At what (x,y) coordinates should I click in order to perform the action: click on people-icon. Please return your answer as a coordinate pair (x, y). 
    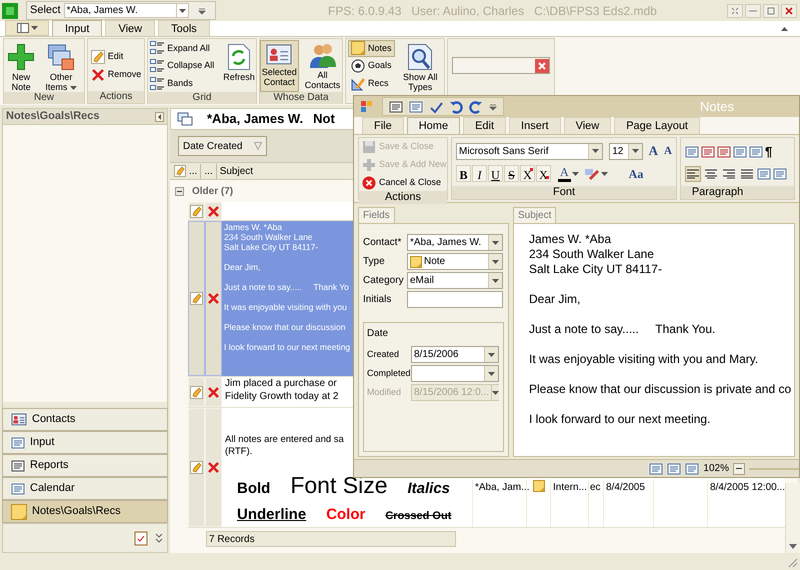
    Looking at the image, I should click on (323, 56).